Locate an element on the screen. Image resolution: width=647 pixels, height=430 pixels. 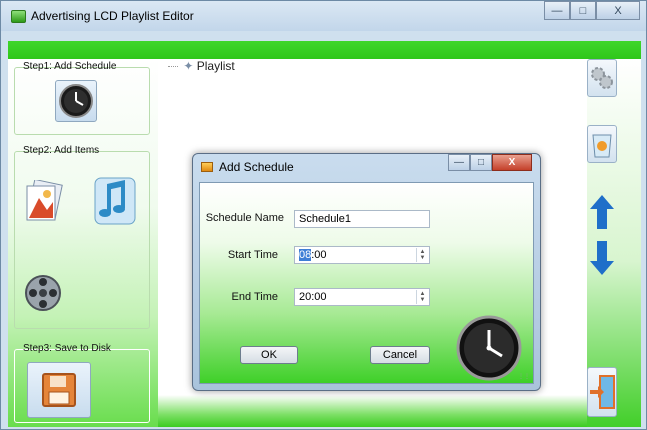
step3-label: Step3: Save to Disk is located at coordinates (67, 348).